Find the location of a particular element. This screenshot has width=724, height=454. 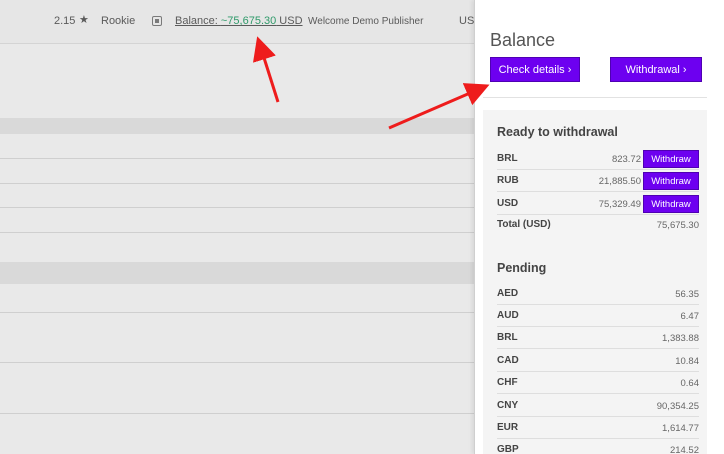

total-row: Total (USD) 75,675.30 is located at coordinates (598, 225).